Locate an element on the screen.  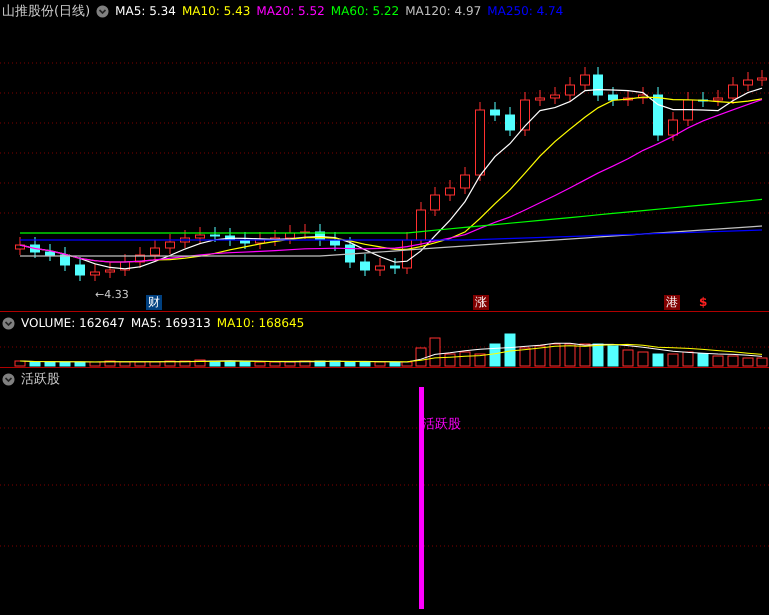
ma-reading: MA10: 5.43 is located at coordinates (216, 11).